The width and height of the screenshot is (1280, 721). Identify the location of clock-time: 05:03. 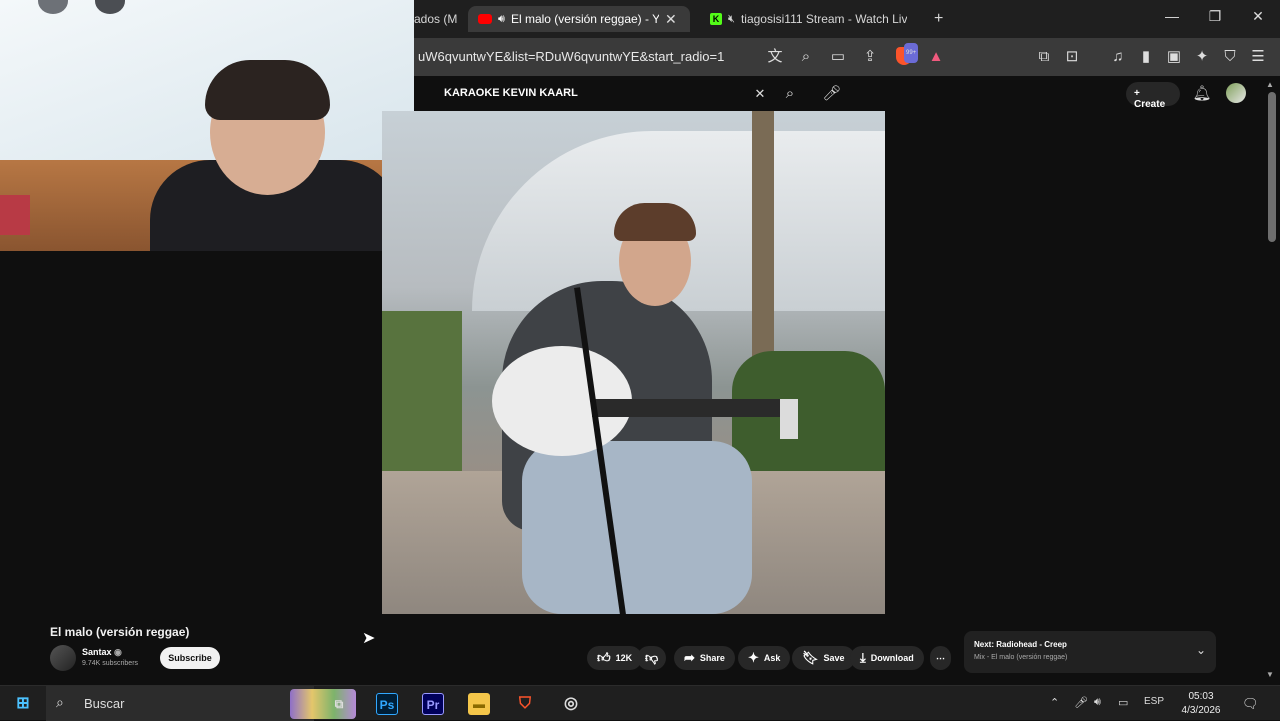
(1201, 696).